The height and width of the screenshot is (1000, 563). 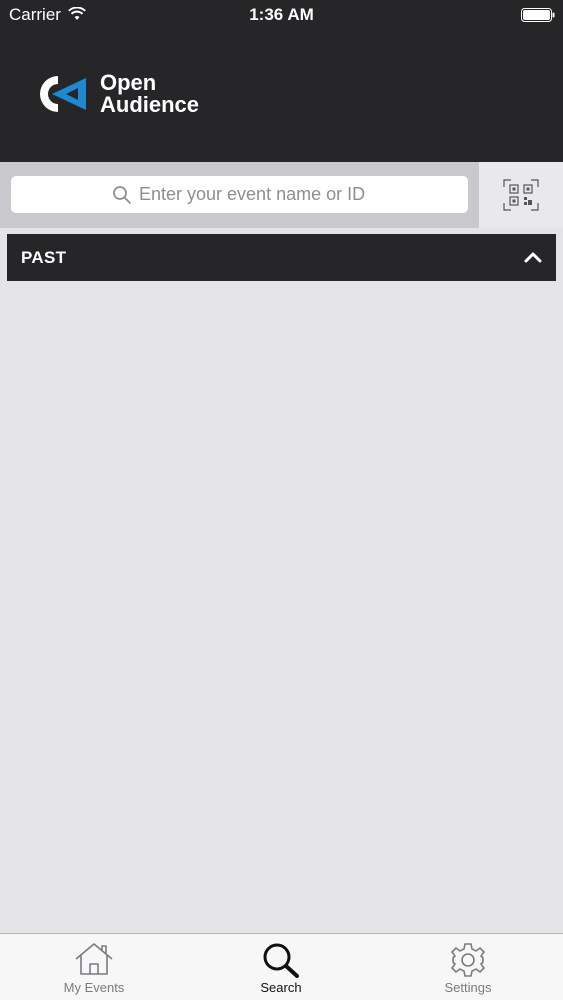 I want to click on home-icon, so click(x=94, y=959).